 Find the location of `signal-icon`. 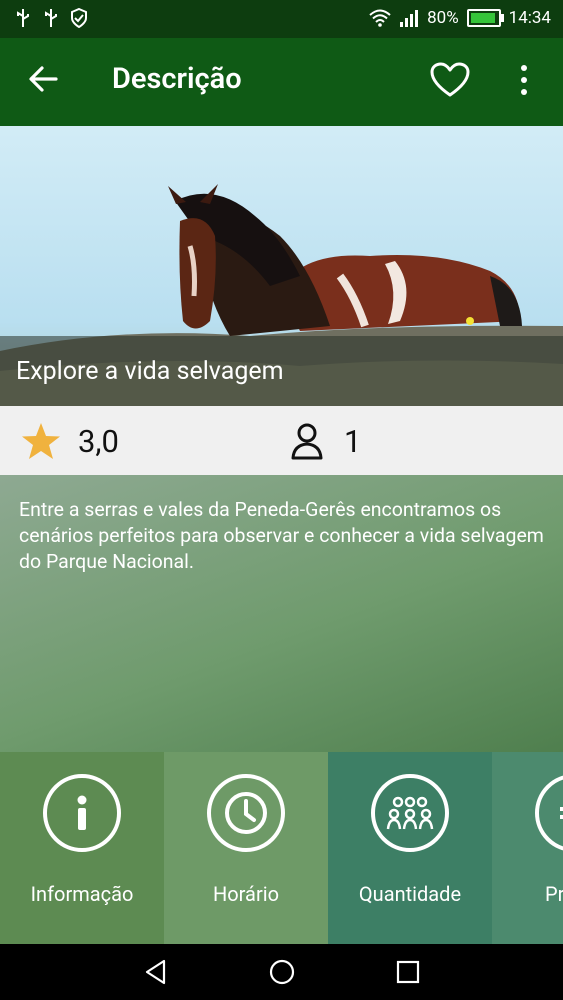

signal-icon is located at coordinates (409, 18).